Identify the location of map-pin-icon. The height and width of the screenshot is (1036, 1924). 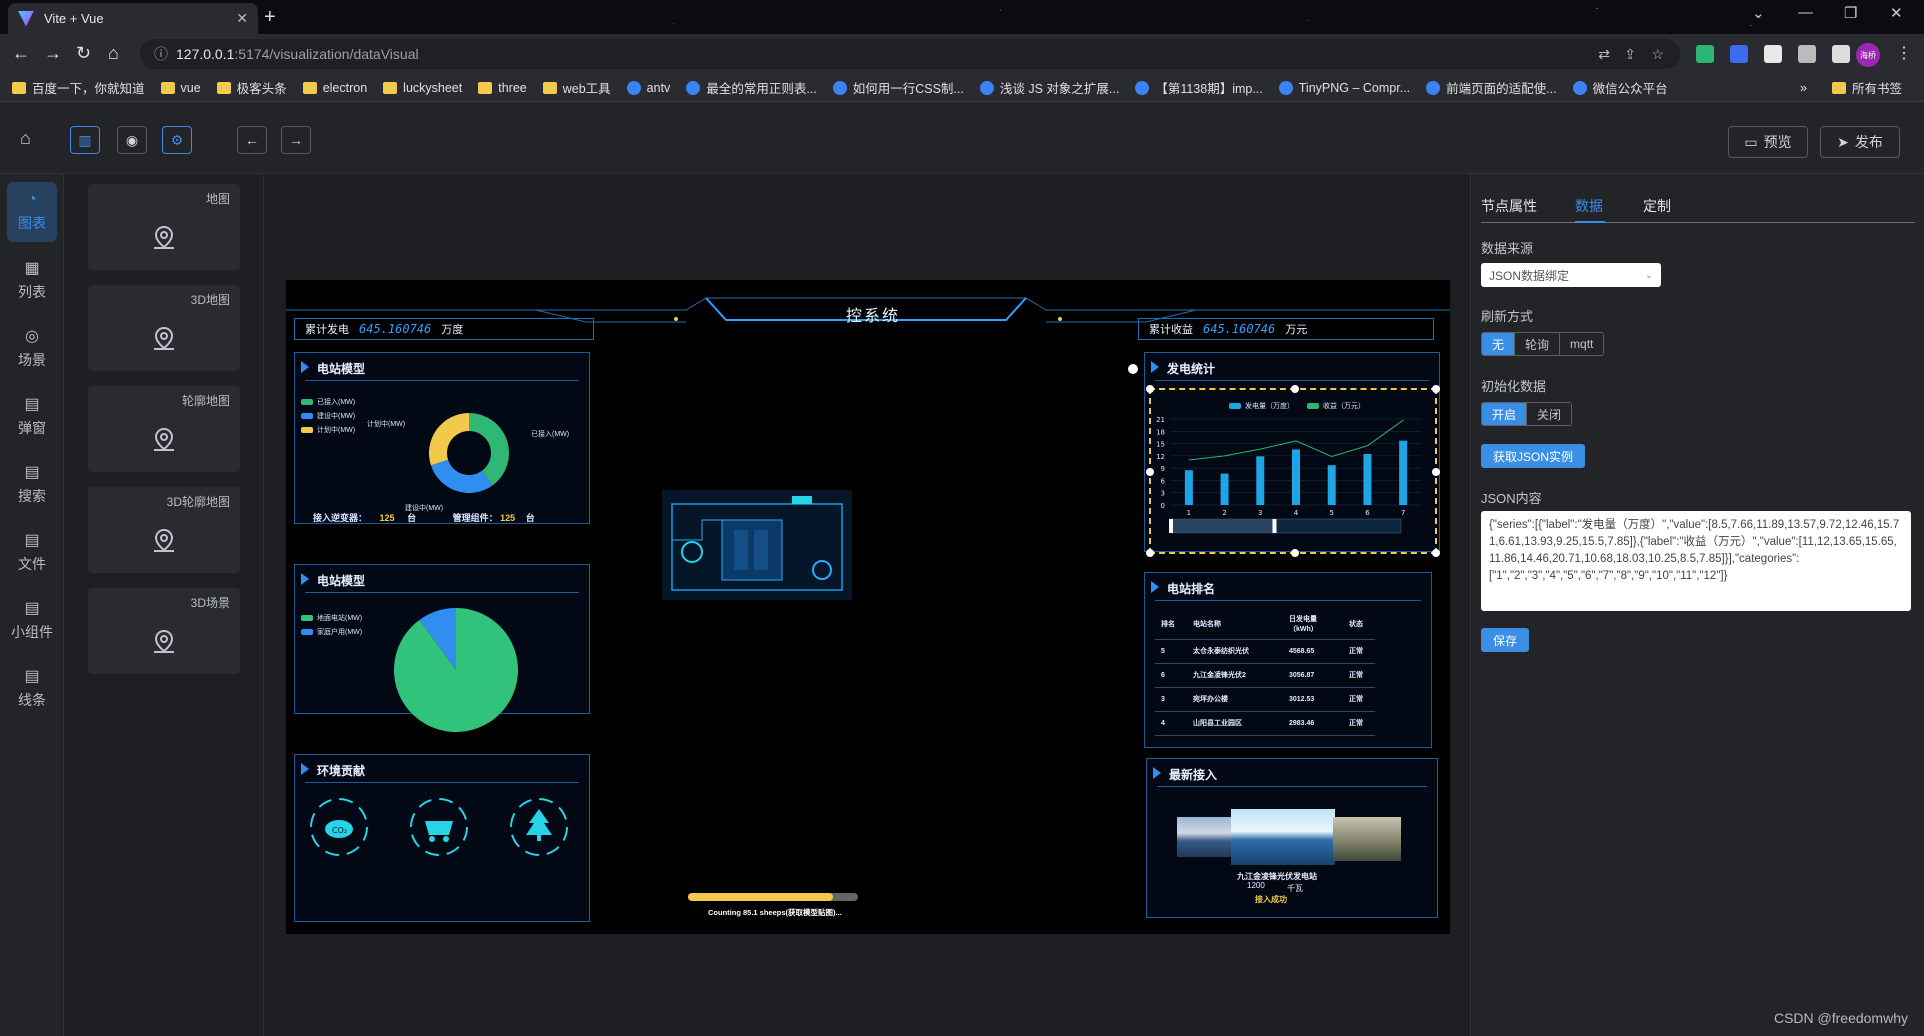
(164, 439).